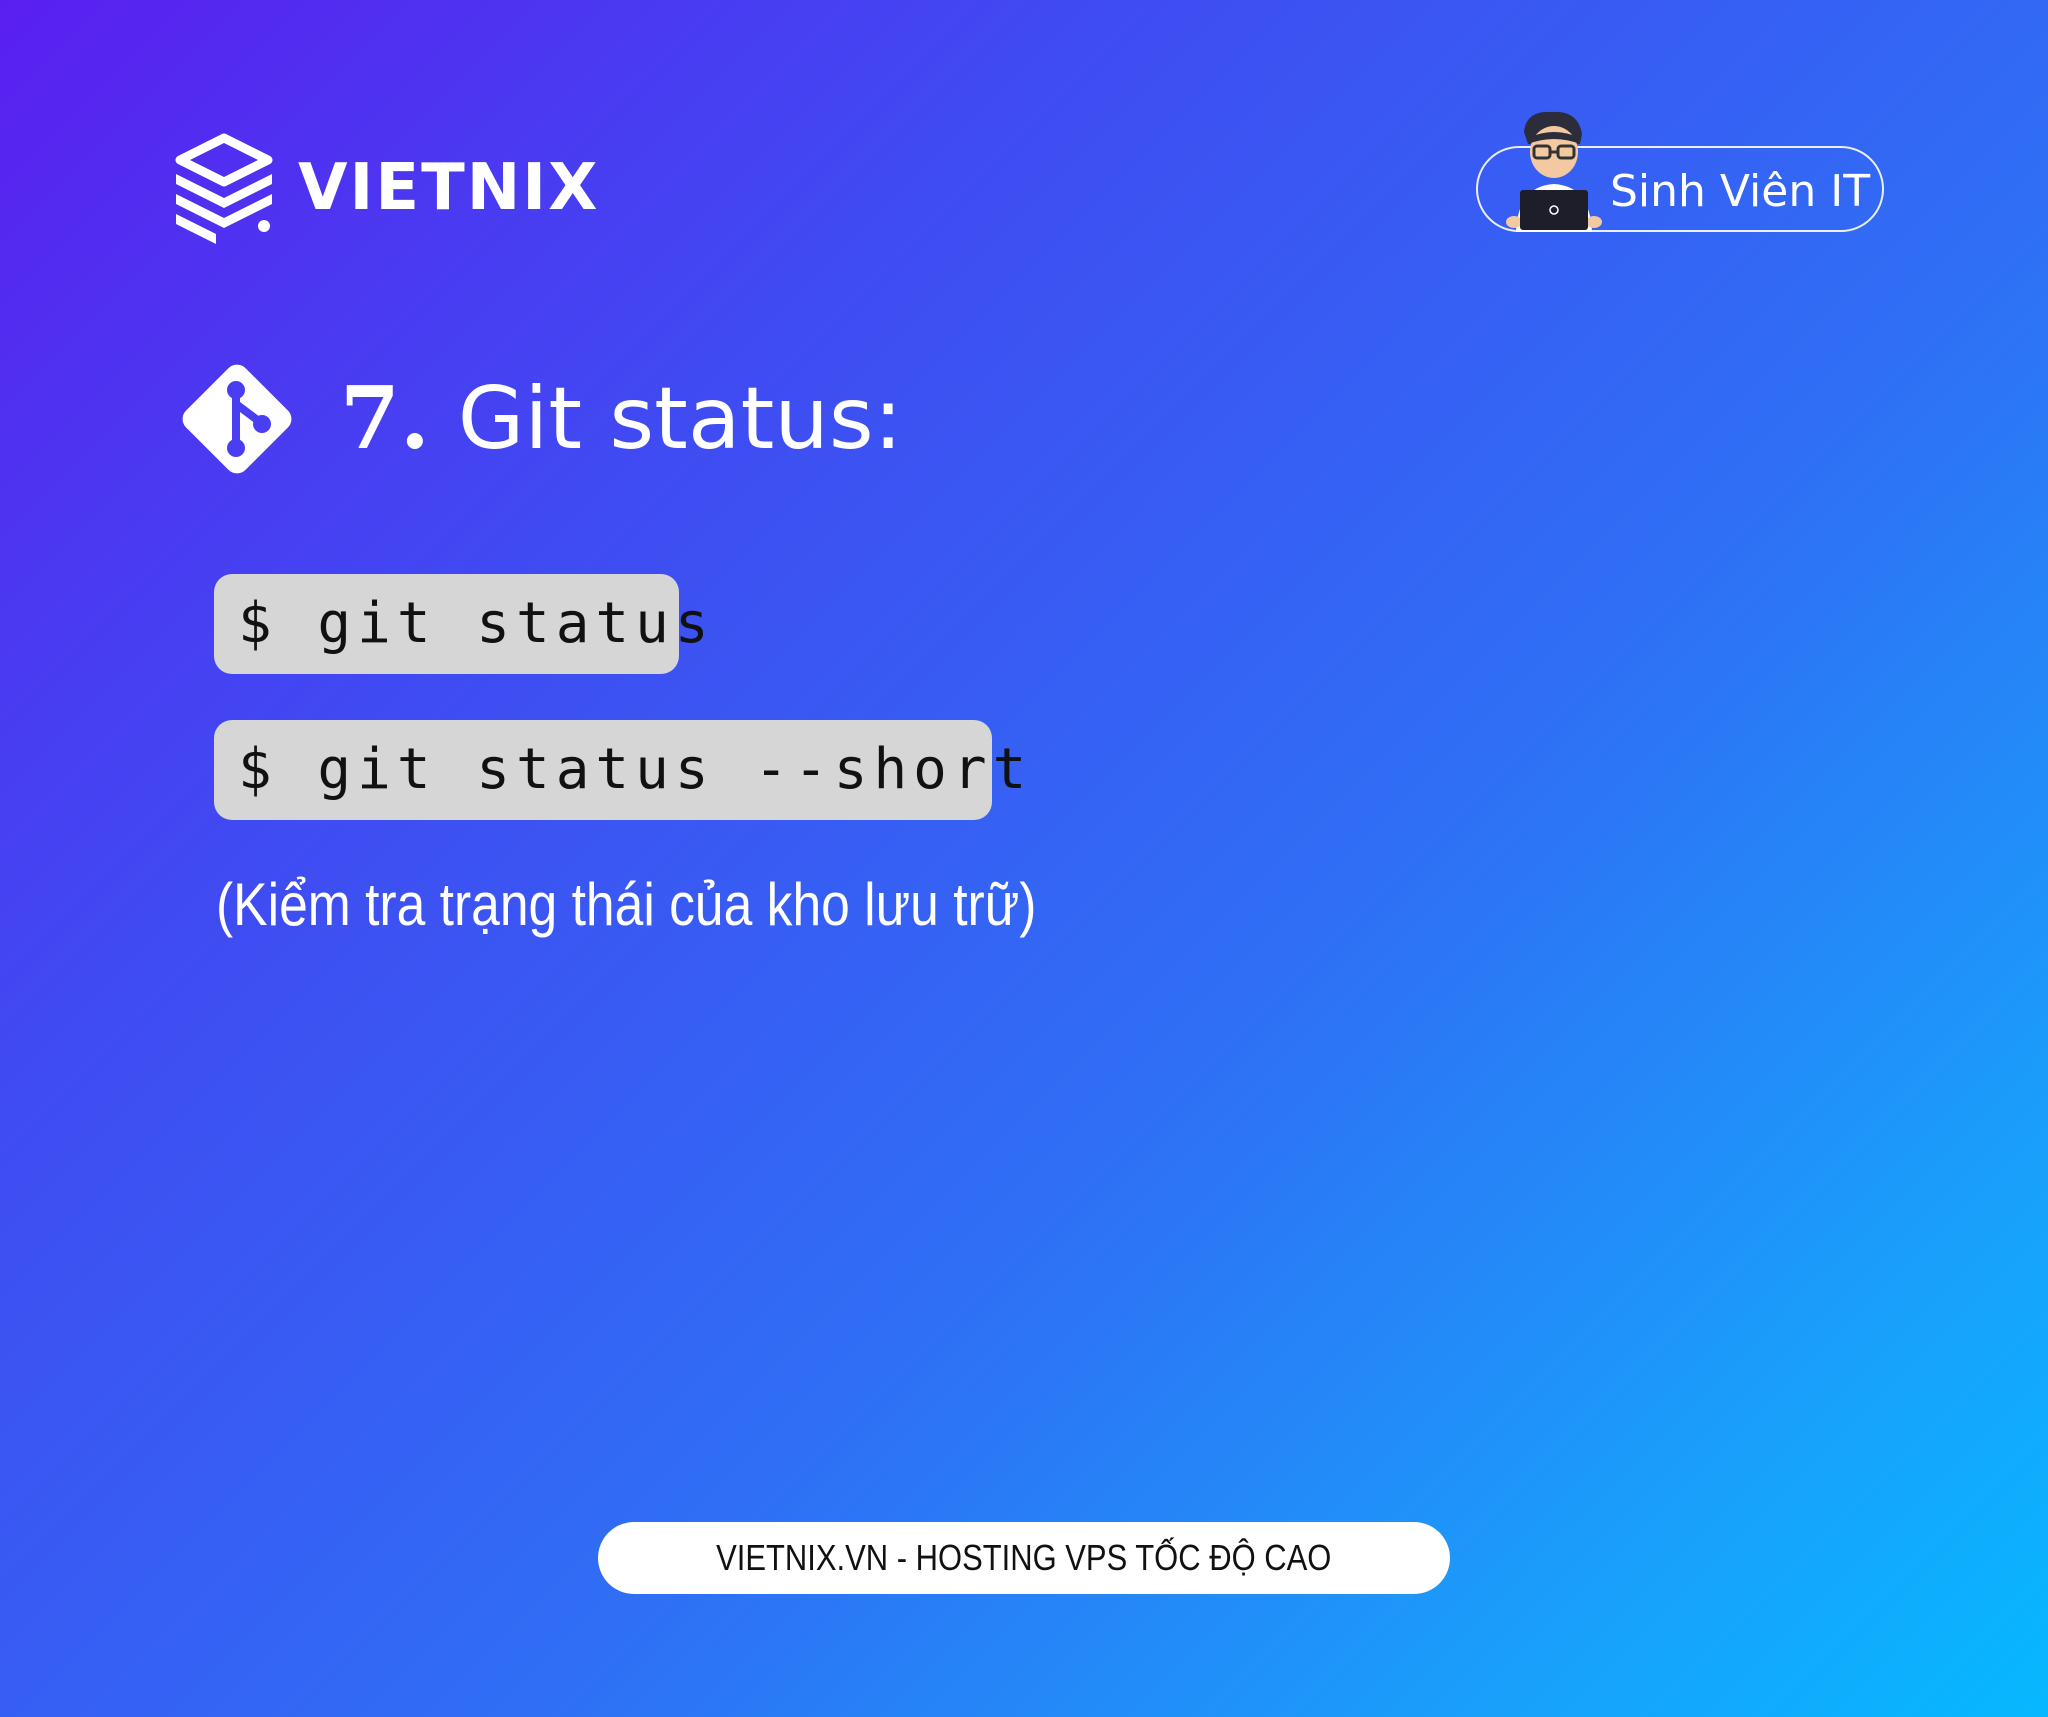 The width and height of the screenshot is (2048, 1717). Describe the element at coordinates (449, 188) in the screenshot. I see `brand-name: VIETNIX` at that location.